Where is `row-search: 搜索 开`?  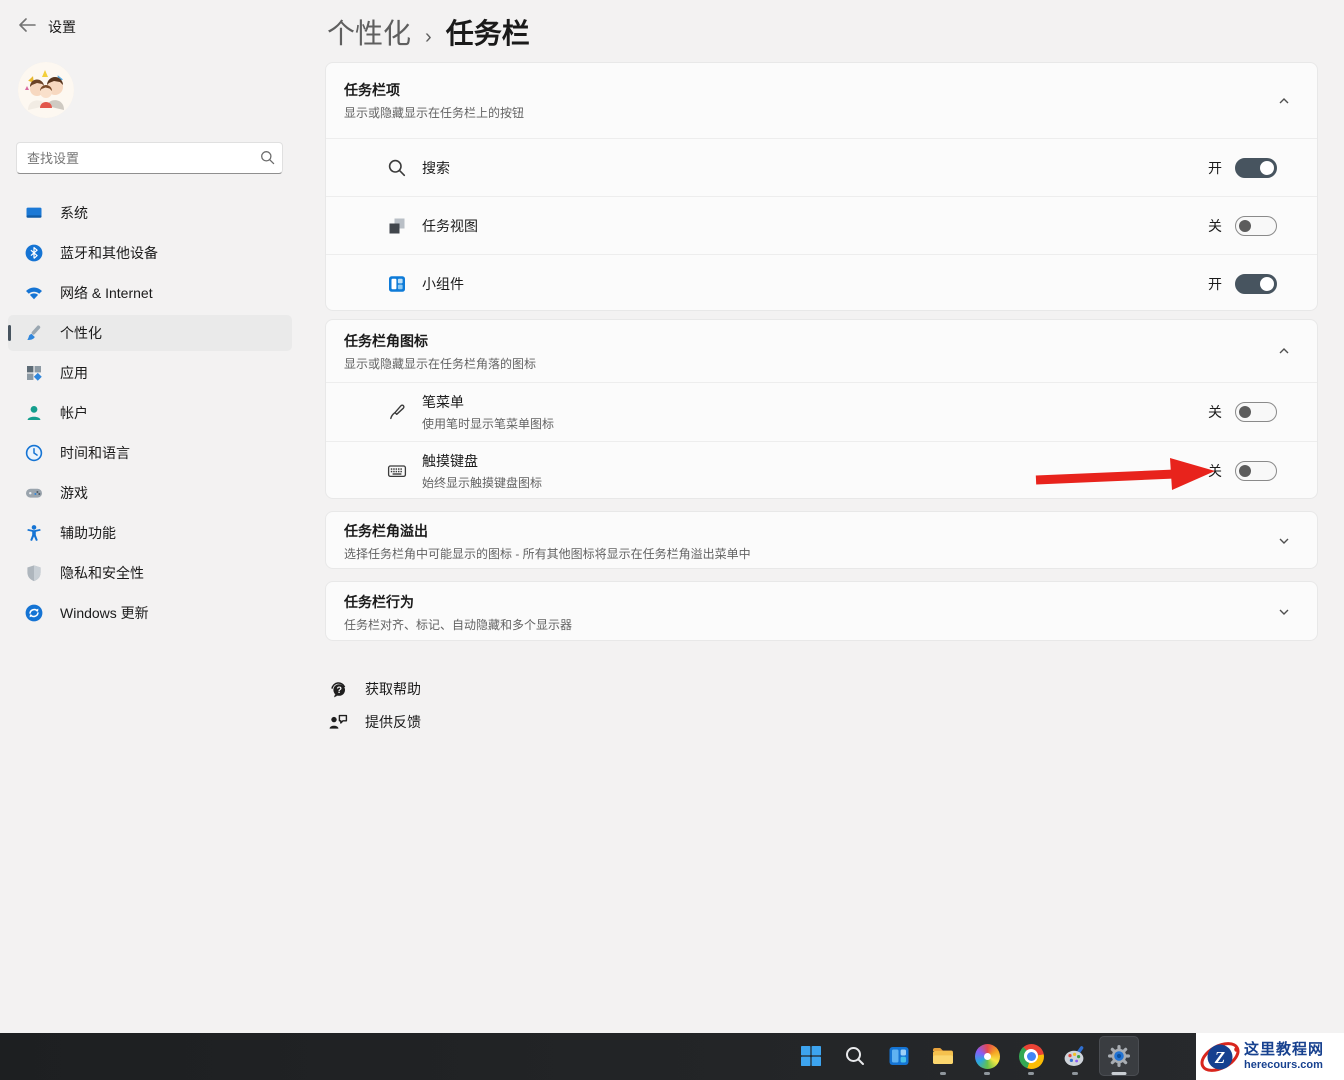 row-search: 搜索 开 is located at coordinates (821, 167).